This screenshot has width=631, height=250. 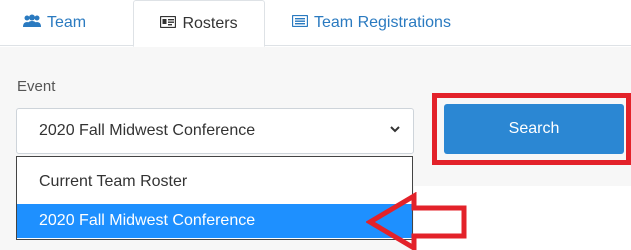 What do you see at coordinates (395, 129) in the screenshot?
I see `chevron-down-icon` at bounding box center [395, 129].